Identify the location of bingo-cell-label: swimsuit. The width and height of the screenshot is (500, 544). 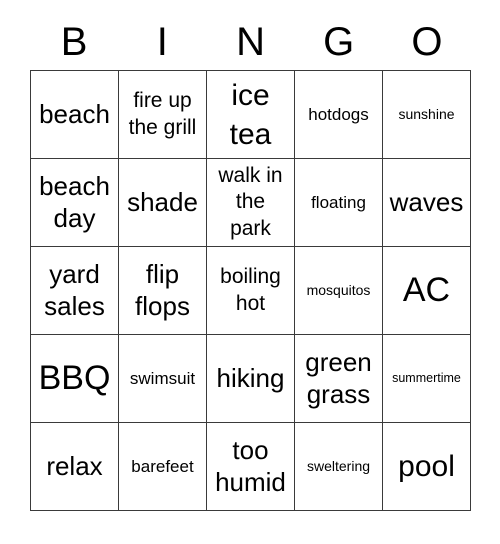
(162, 378).